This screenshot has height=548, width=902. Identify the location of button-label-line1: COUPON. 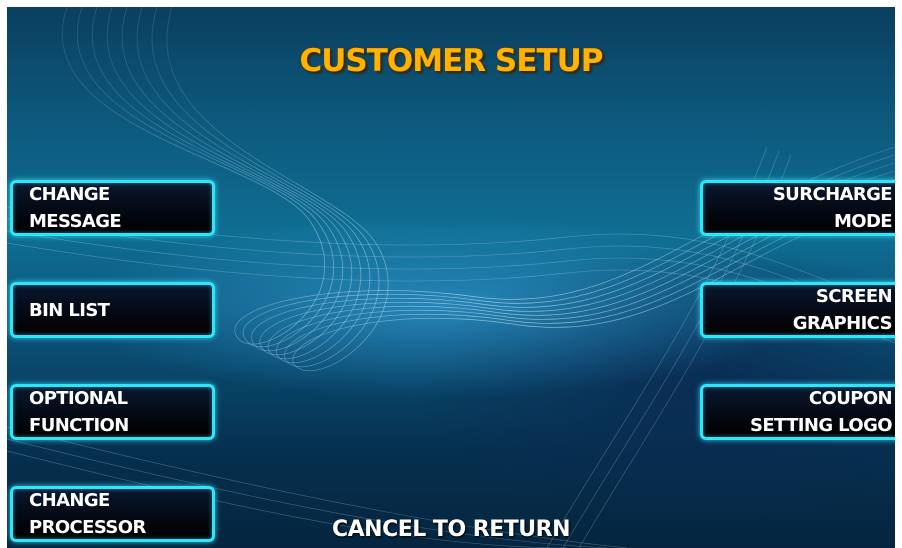
(850, 398).